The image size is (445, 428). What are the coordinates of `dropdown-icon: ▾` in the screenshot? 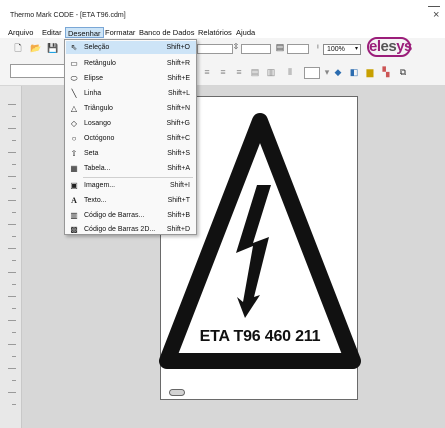 It's located at (327, 72).